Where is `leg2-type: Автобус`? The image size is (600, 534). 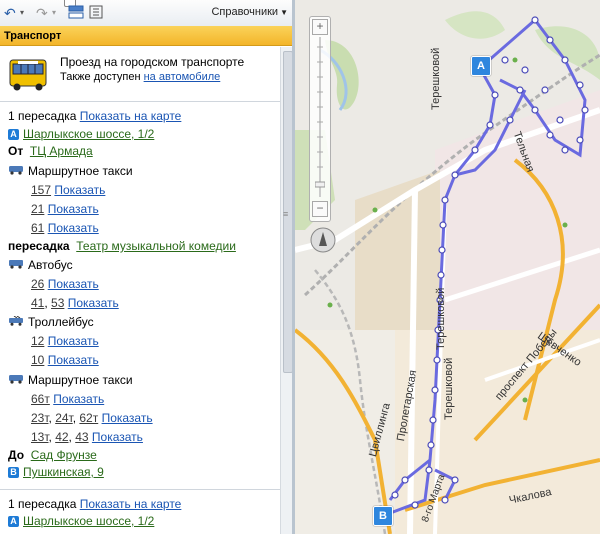
leg2-type: Автобус is located at coordinates (40, 265).